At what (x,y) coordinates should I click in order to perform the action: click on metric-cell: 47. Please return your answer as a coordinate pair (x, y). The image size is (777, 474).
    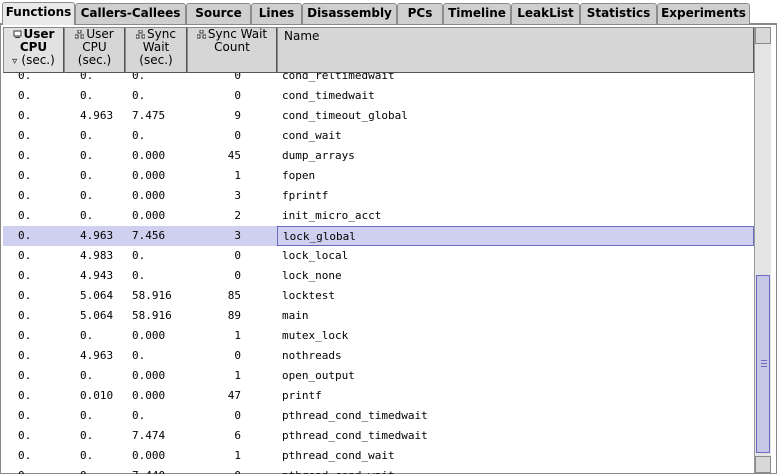
    Looking at the image, I should click on (234, 395).